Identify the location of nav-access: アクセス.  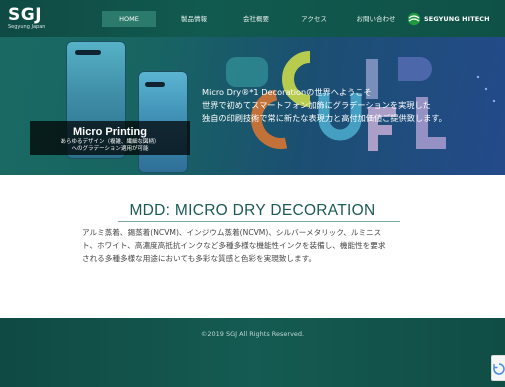
(314, 19).